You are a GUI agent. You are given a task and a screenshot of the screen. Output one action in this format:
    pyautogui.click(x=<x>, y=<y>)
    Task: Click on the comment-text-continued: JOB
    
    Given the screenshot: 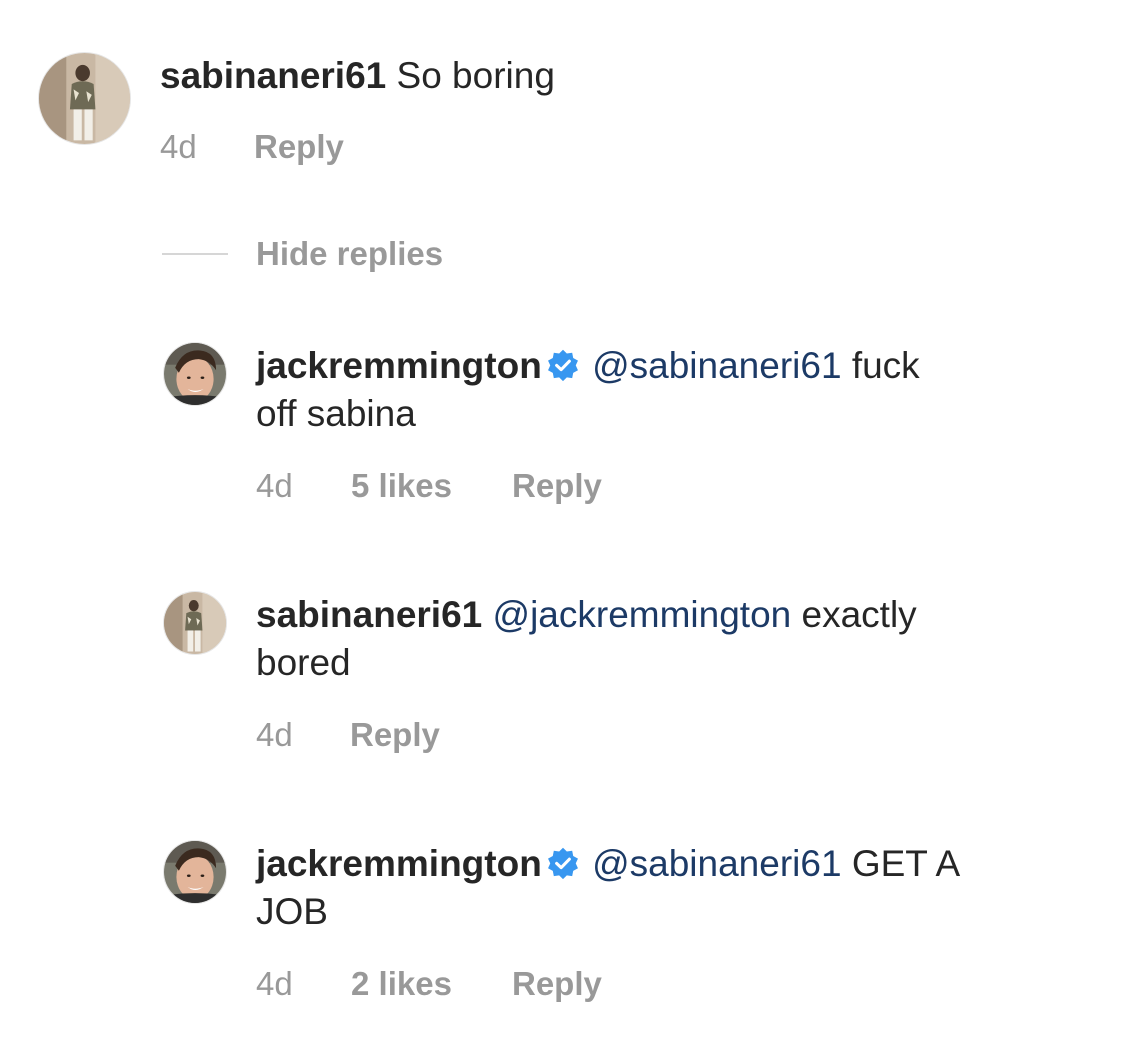 What is the action you would take?
    pyautogui.click(x=292, y=911)
    